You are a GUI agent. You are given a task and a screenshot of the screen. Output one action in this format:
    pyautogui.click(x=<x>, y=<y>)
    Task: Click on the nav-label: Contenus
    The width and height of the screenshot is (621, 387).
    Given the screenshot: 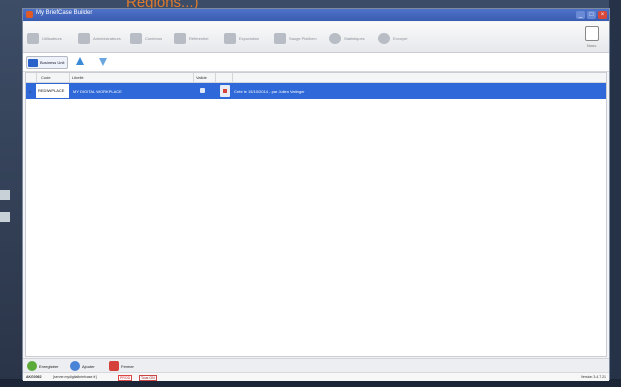 What is the action you would take?
    pyautogui.click(x=154, y=38)
    